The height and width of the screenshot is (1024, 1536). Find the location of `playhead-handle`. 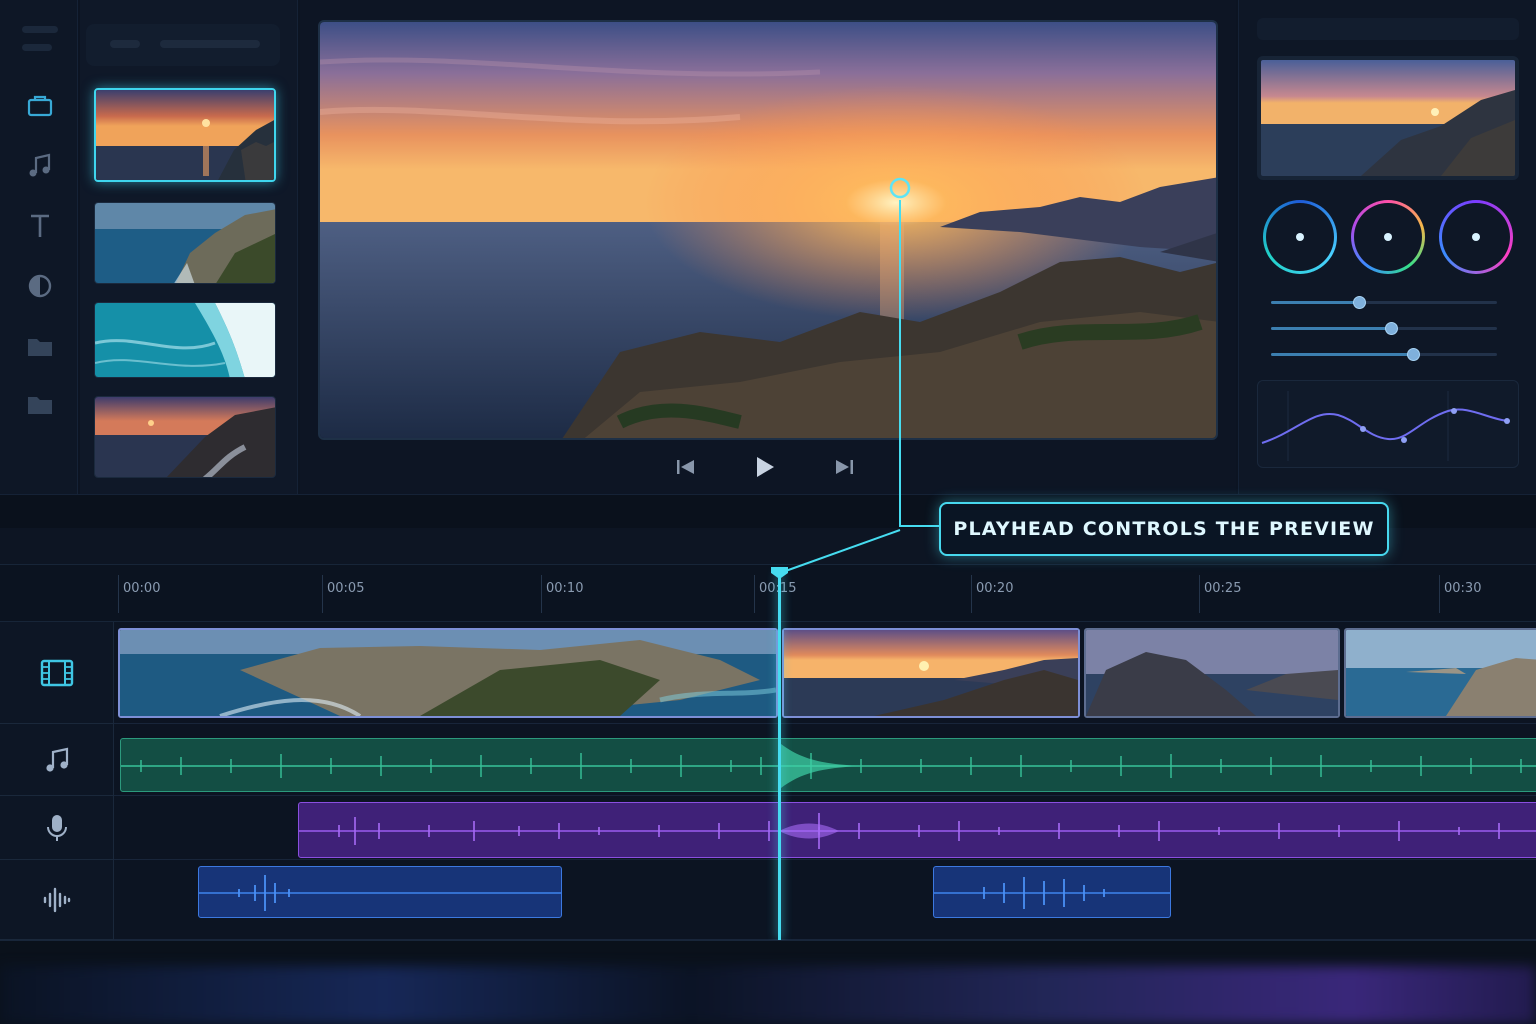

playhead-handle is located at coordinates (779, 573).